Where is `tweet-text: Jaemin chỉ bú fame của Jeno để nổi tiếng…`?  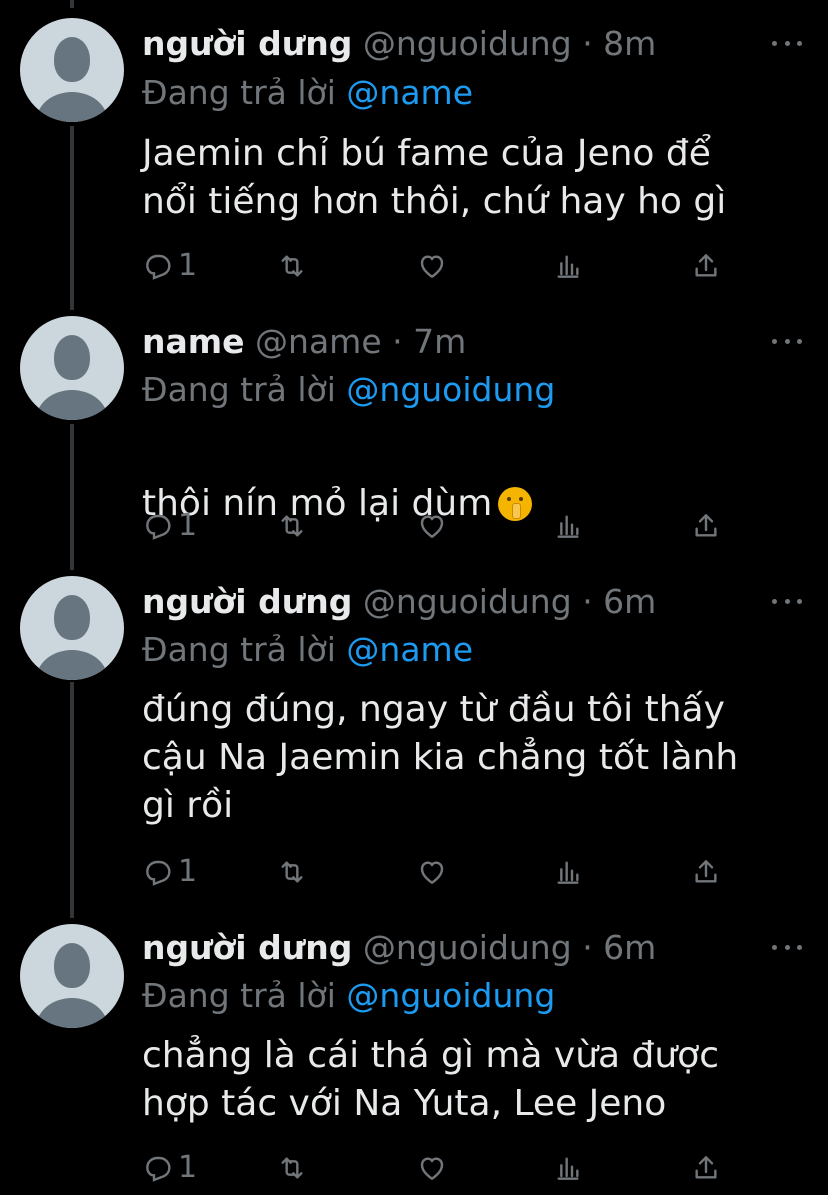 tweet-text: Jaemin chỉ bú fame của Jeno để nổi tiếng… is located at coordinates (434, 177).